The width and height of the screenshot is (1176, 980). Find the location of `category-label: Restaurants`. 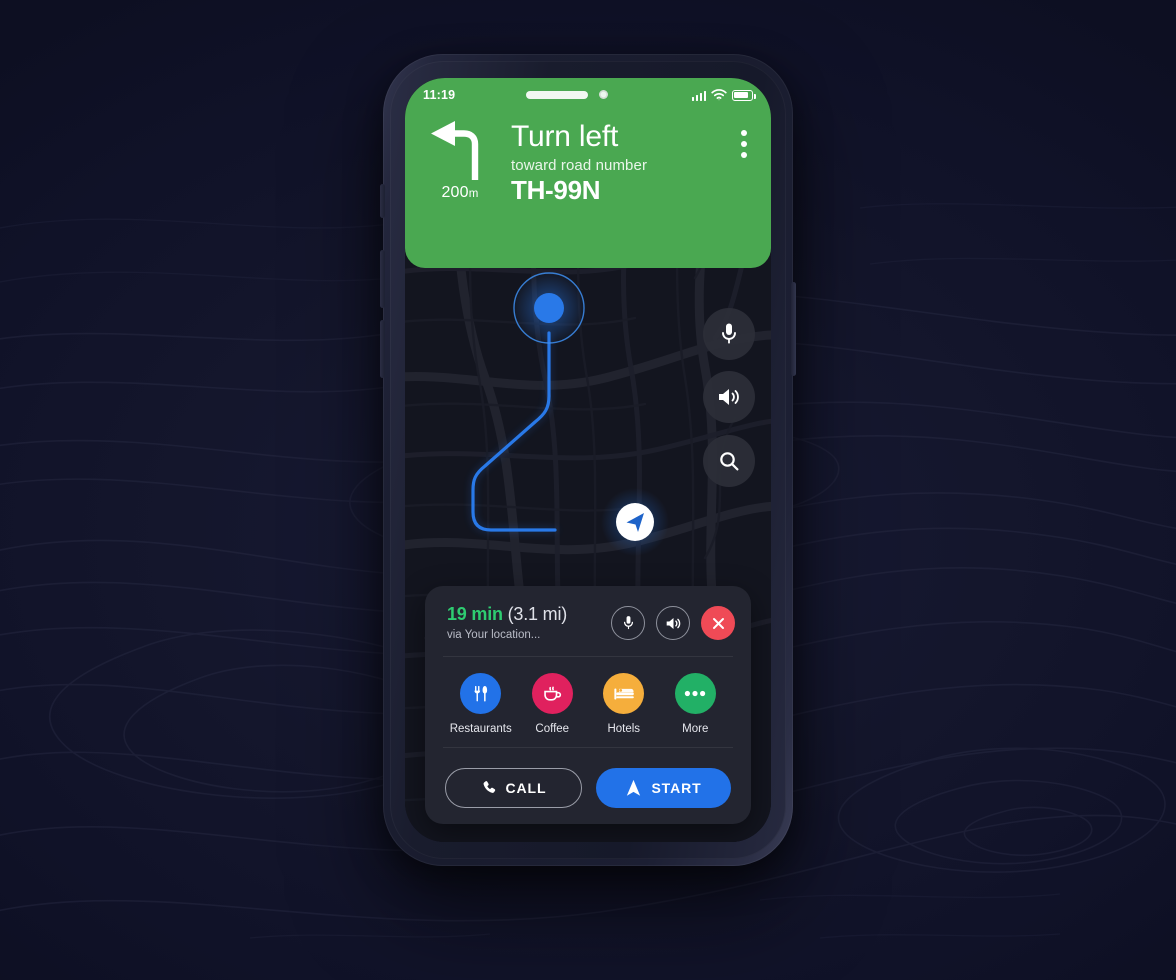

category-label: Restaurants is located at coordinates (480, 729).